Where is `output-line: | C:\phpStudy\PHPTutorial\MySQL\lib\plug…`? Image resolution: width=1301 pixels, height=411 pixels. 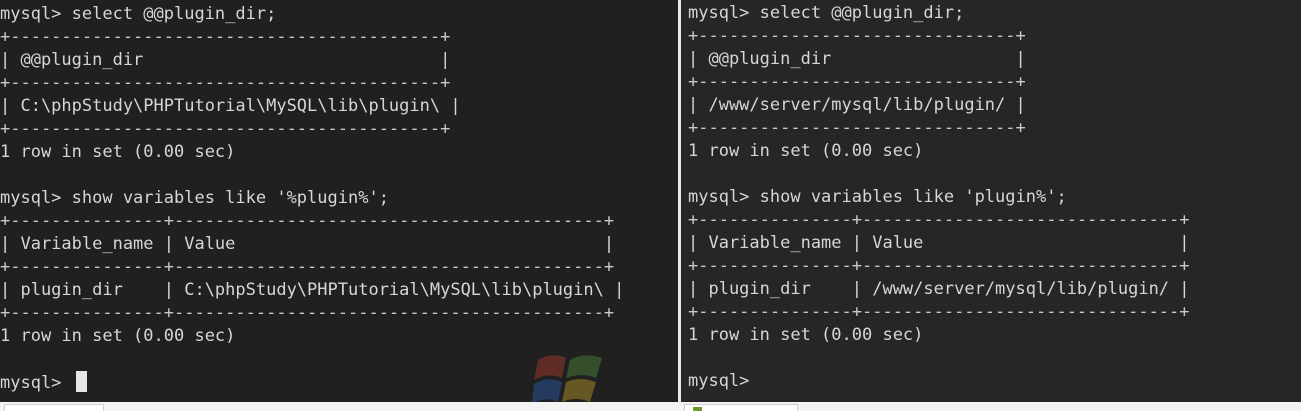
output-line: | C:\phpStudy\PHPTutorial\MySQL\lib\plug… is located at coordinates (230, 106).